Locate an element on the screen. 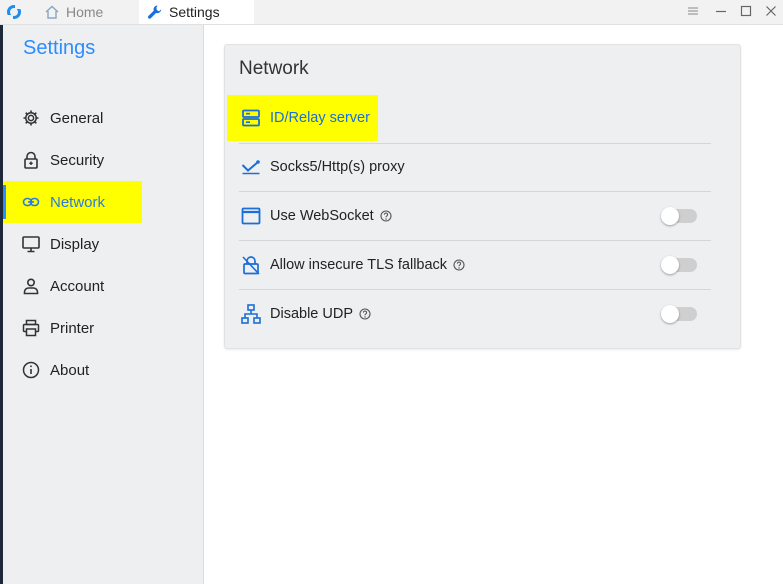 The height and width of the screenshot is (584, 783). server-icon is located at coordinates (251, 118).